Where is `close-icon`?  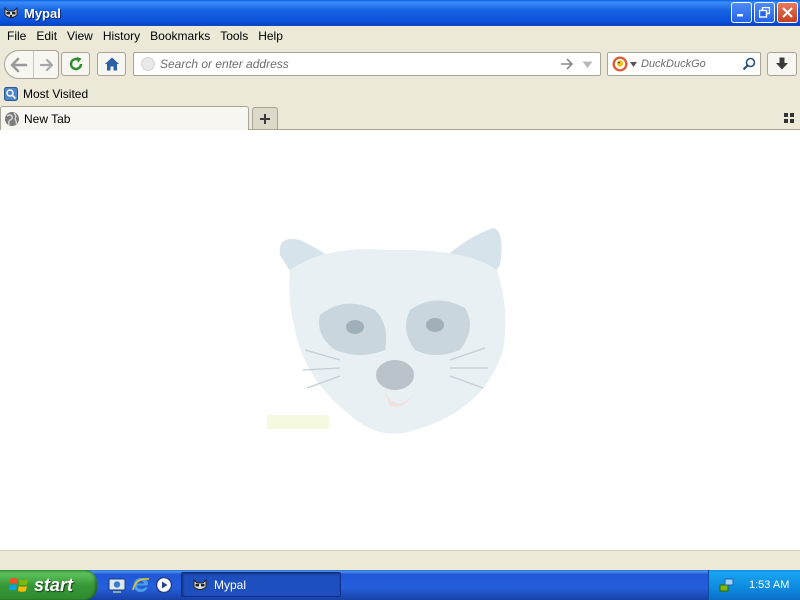 close-icon is located at coordinates (787, 12).